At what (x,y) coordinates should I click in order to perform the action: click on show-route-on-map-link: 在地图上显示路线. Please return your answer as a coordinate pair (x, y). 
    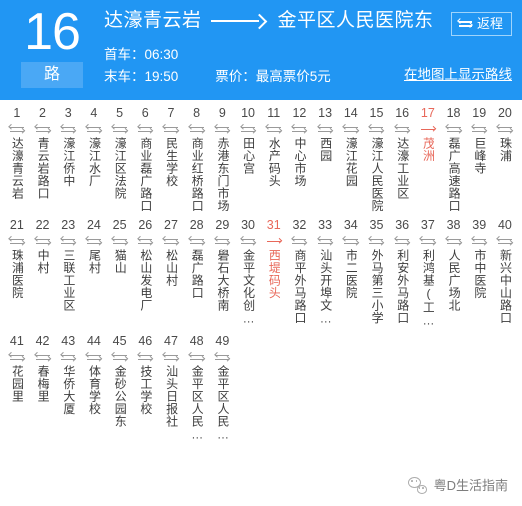
    Looking at the image, I should click on (458, 75).